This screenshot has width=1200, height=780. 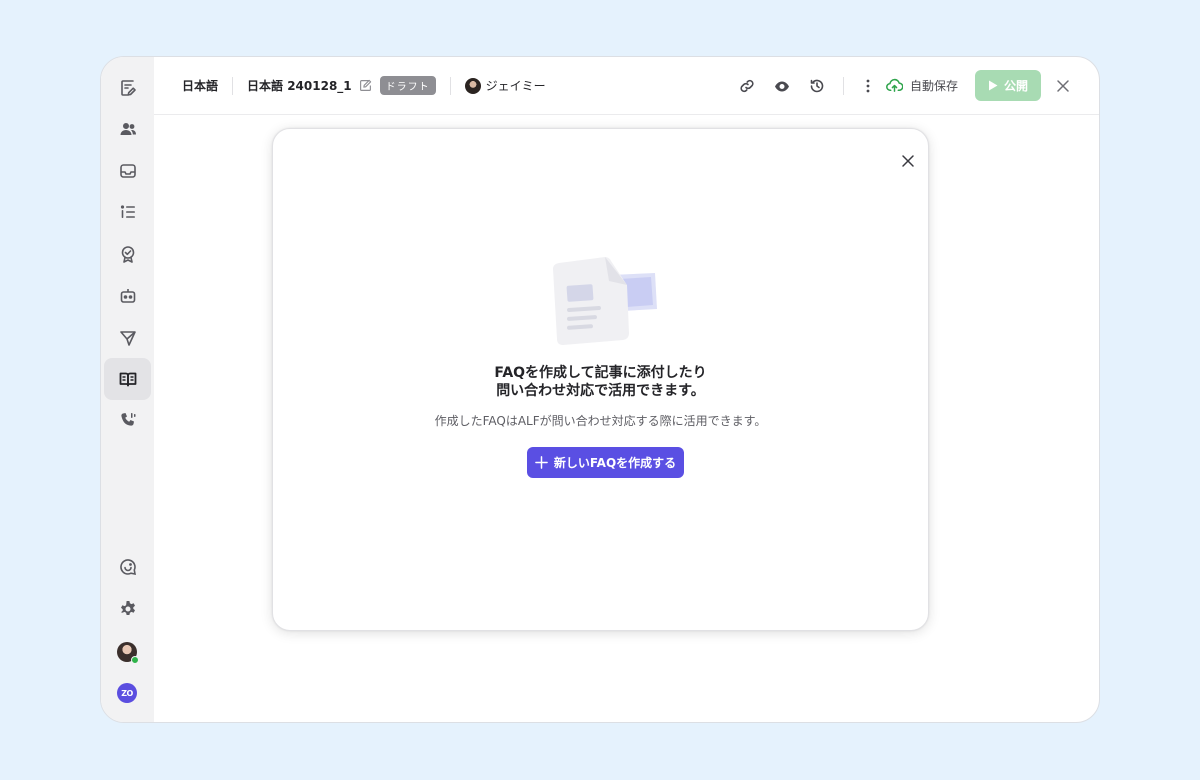 What do you see at coordinates (605, 301) in the screenshot?
I see `empty-document-illustration` at bounding box center [605, 301].